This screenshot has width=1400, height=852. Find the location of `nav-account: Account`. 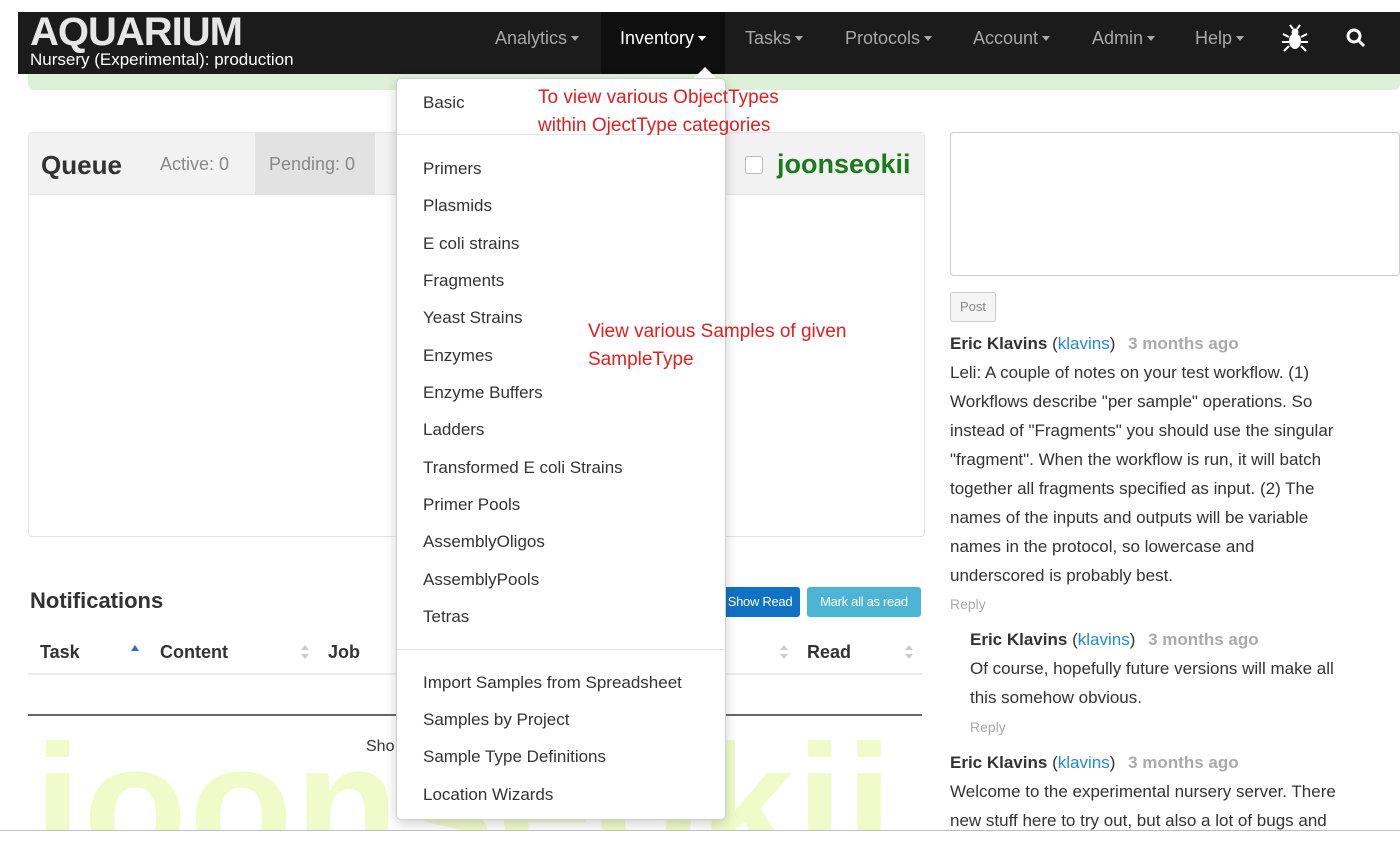

nav-account: Account is located at coordinates (1012, 43).